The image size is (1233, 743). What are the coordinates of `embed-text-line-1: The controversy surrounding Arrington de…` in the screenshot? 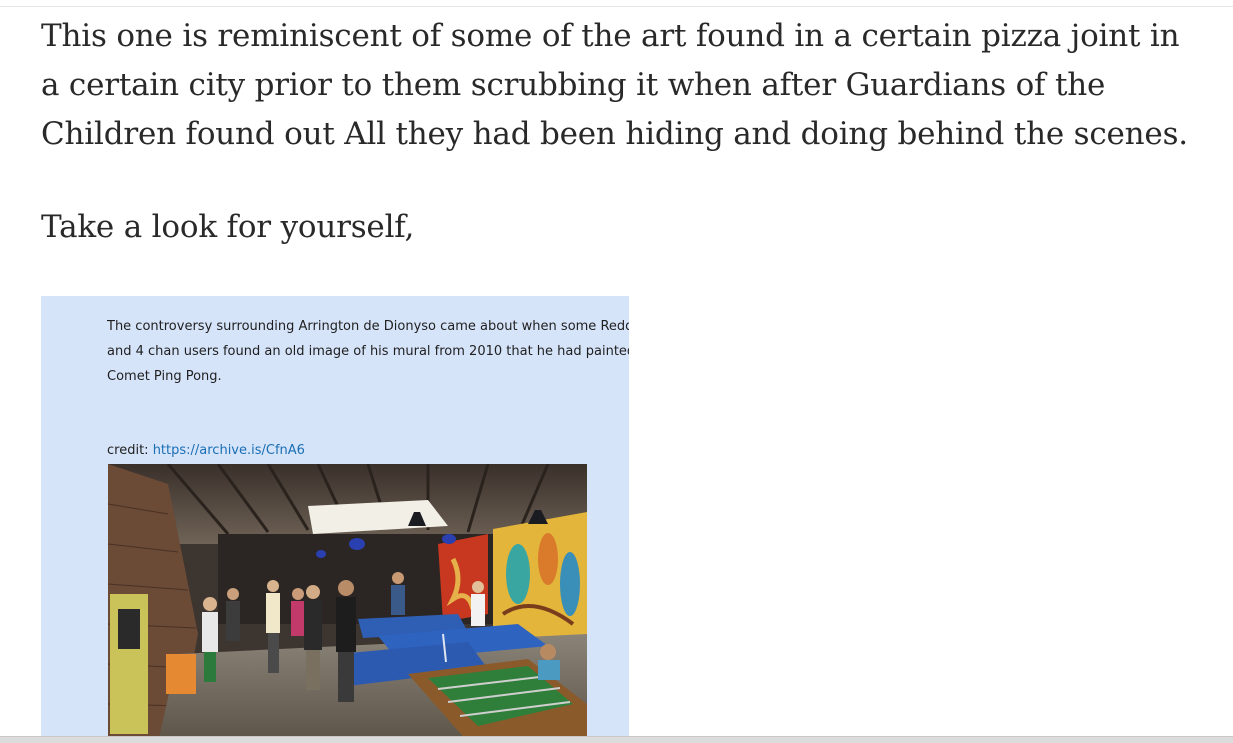 It's located at (368, 326).